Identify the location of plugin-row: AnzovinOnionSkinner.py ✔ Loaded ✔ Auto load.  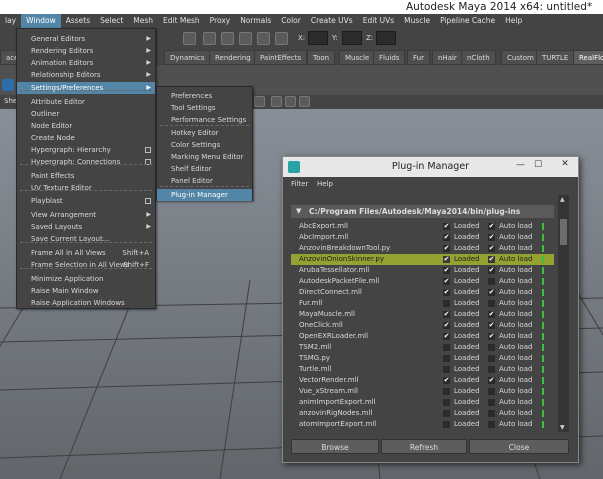
(422, 259).